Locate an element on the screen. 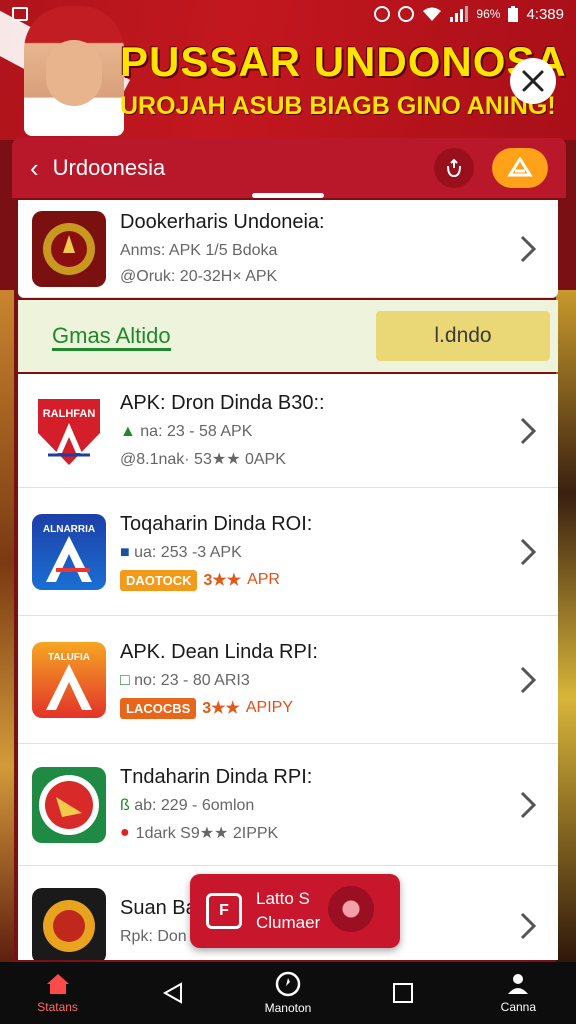 The width and height of the screenshot is (576, 1024). drag-handle is located at coordinates (288, 195).